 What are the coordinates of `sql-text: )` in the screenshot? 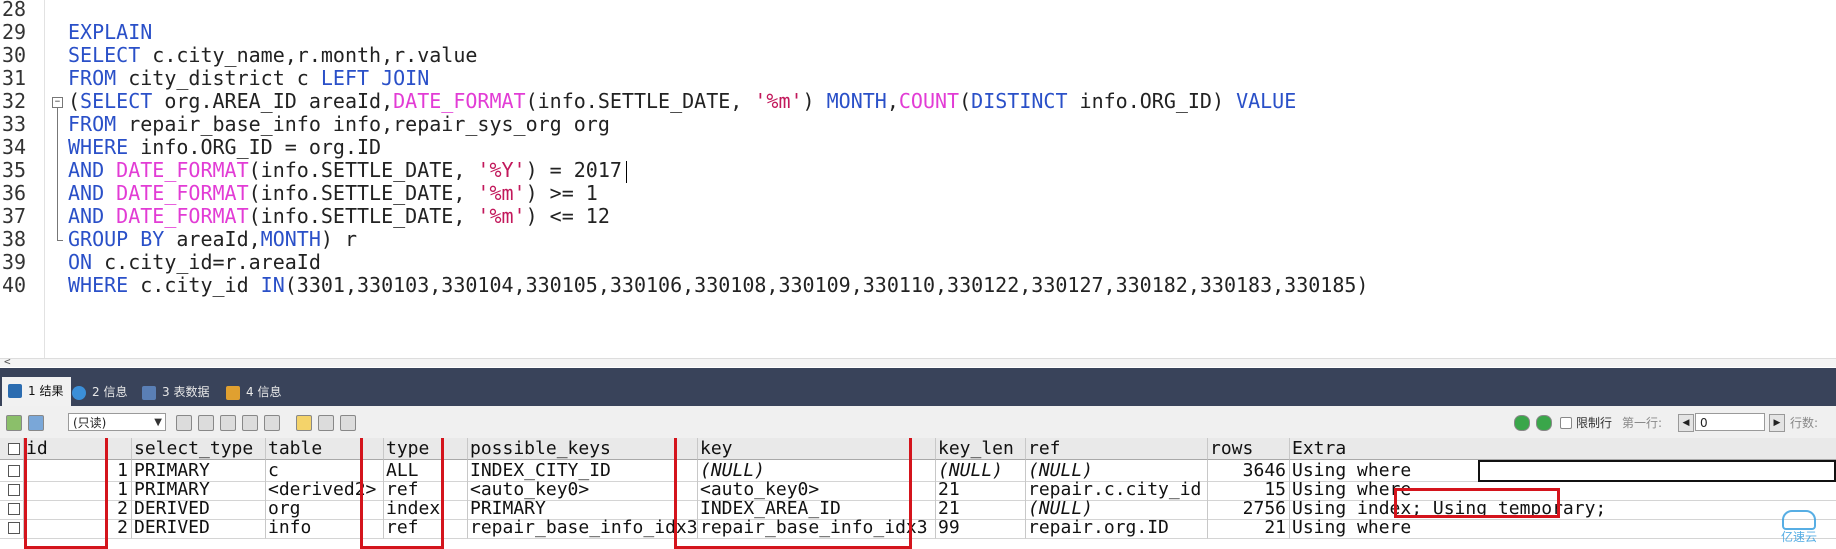 It's located at (814, 101).